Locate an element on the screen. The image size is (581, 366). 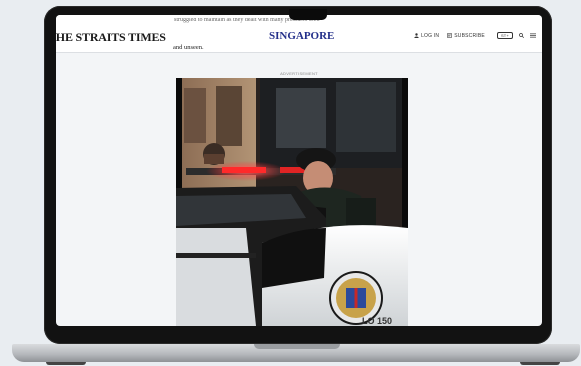
subscribe-link: SUBSCRIBE is located at coordinates (466, 36).